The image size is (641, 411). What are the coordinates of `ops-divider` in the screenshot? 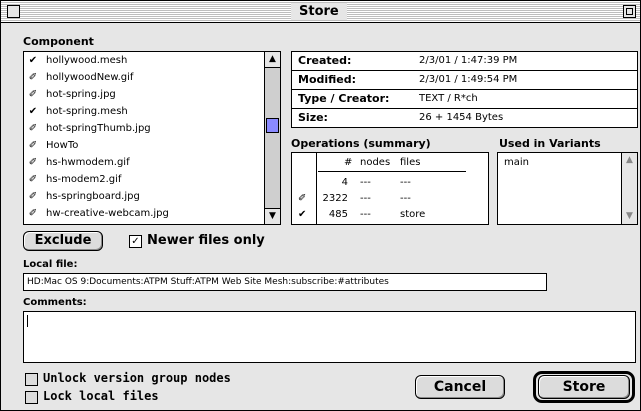 It's located at (316, 188).